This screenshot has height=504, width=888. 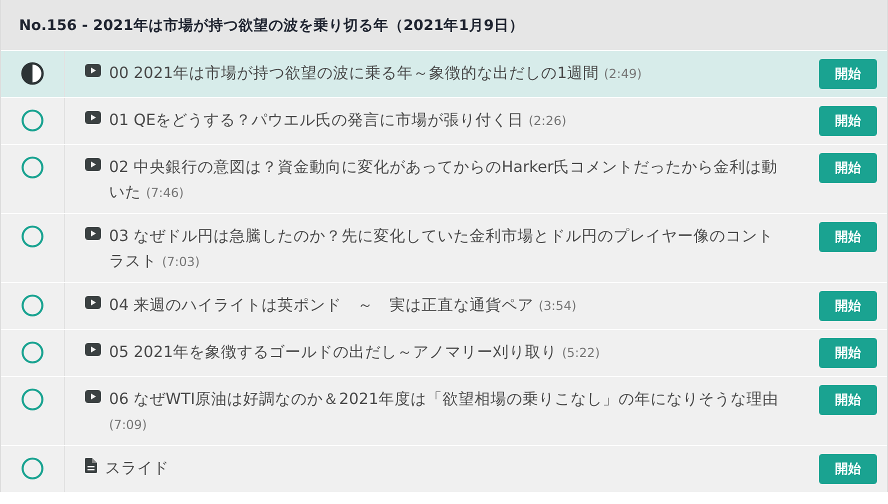 What do you see at coordinates (355, 352) in the screenshot?
I see `lesson-title: 05 2021年を象徴するゴールドの出だし～アノマリー刈り取り (5:22)` at bounding box center [355, 352].